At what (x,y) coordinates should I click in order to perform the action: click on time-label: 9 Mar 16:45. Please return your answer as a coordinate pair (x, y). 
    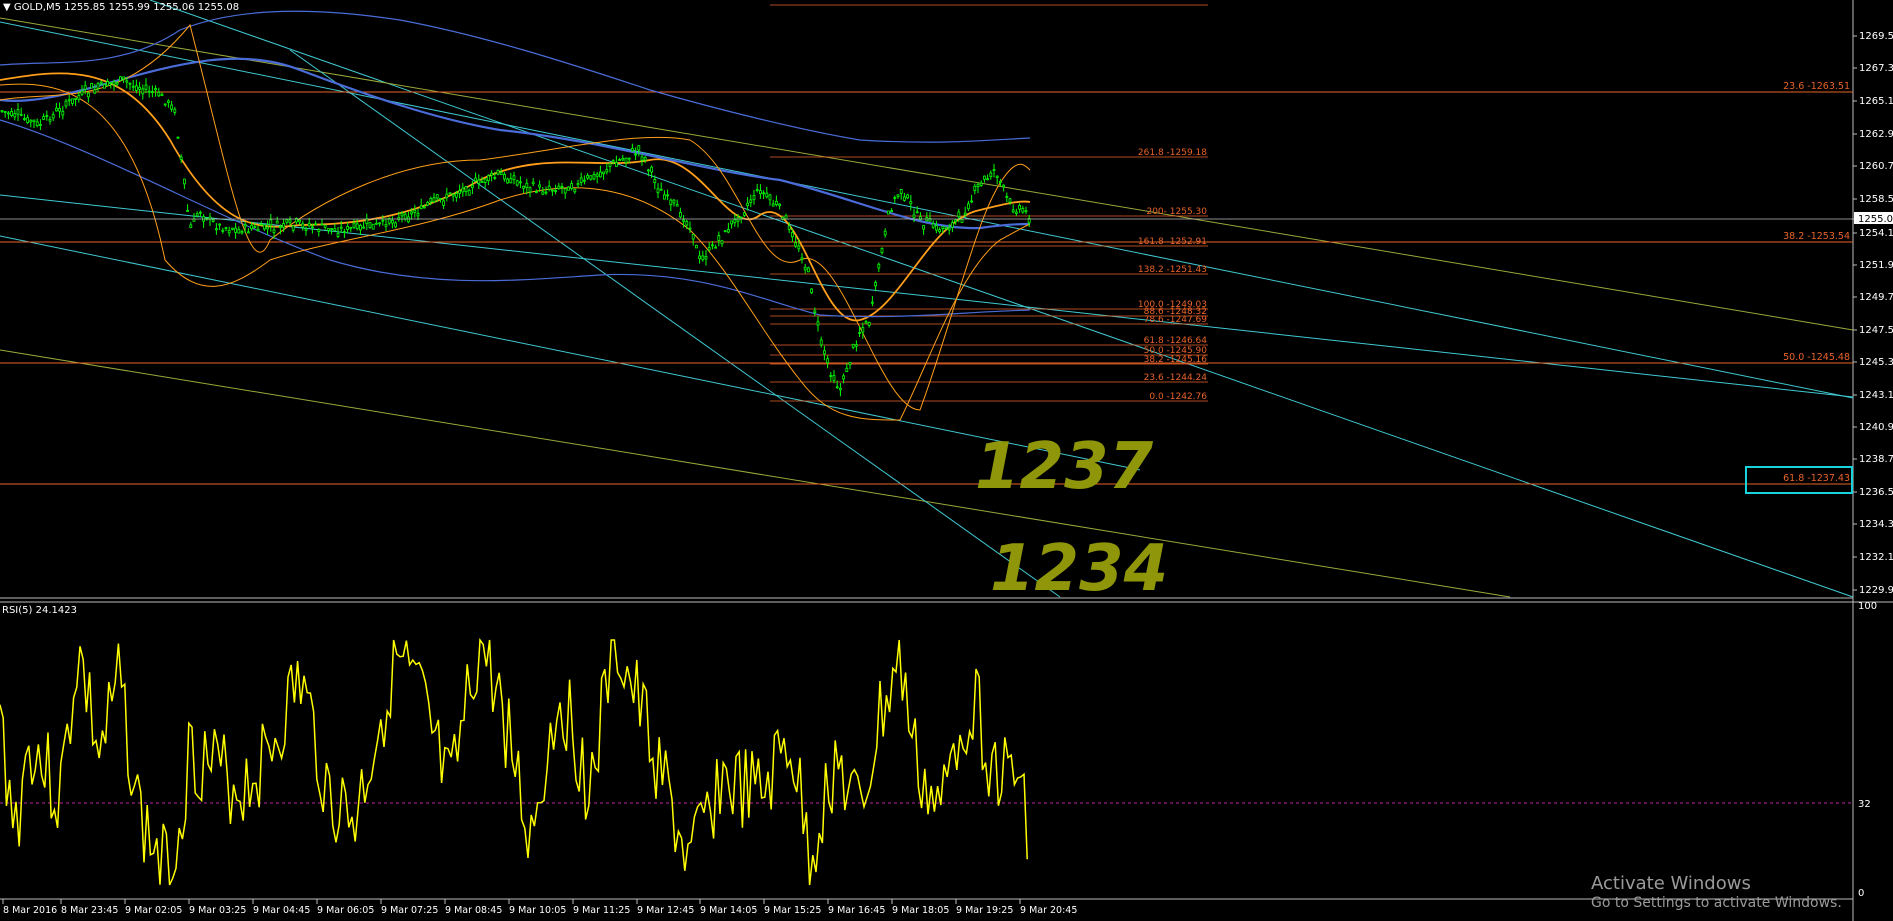
    Looking at the image, I should click on (856, 910).